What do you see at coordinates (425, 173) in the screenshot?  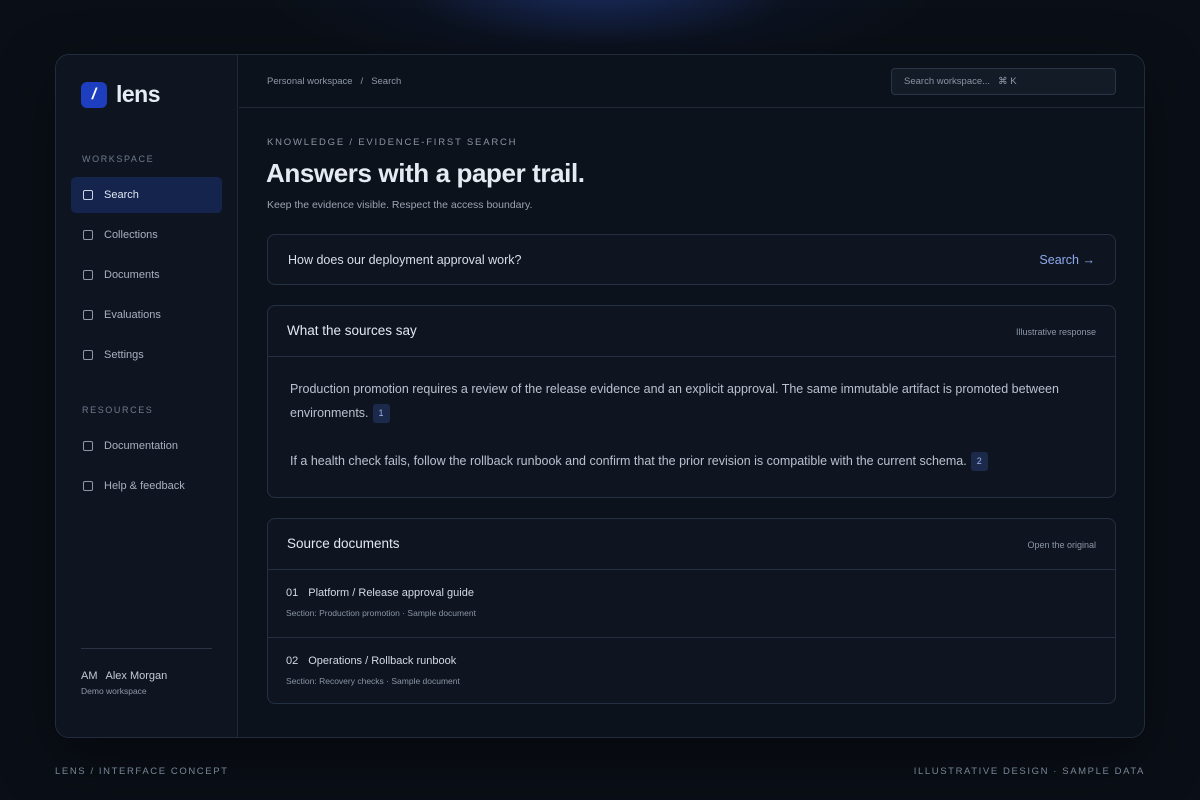 I see `page-title: Answers with a paper trail.` at bounding box center [425, 173].